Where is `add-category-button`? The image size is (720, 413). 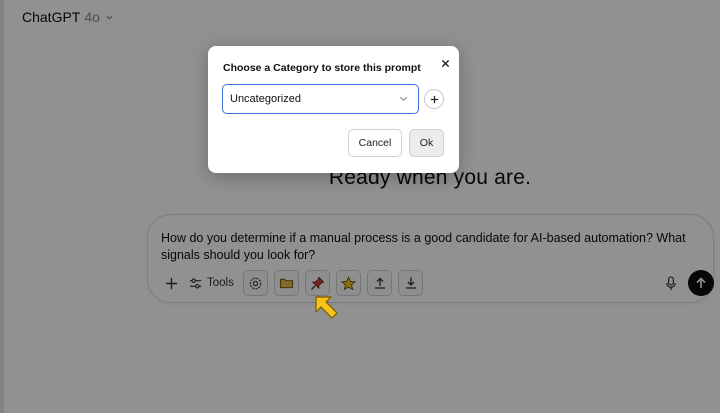 add-category-button is located at coordinates (434, 99).